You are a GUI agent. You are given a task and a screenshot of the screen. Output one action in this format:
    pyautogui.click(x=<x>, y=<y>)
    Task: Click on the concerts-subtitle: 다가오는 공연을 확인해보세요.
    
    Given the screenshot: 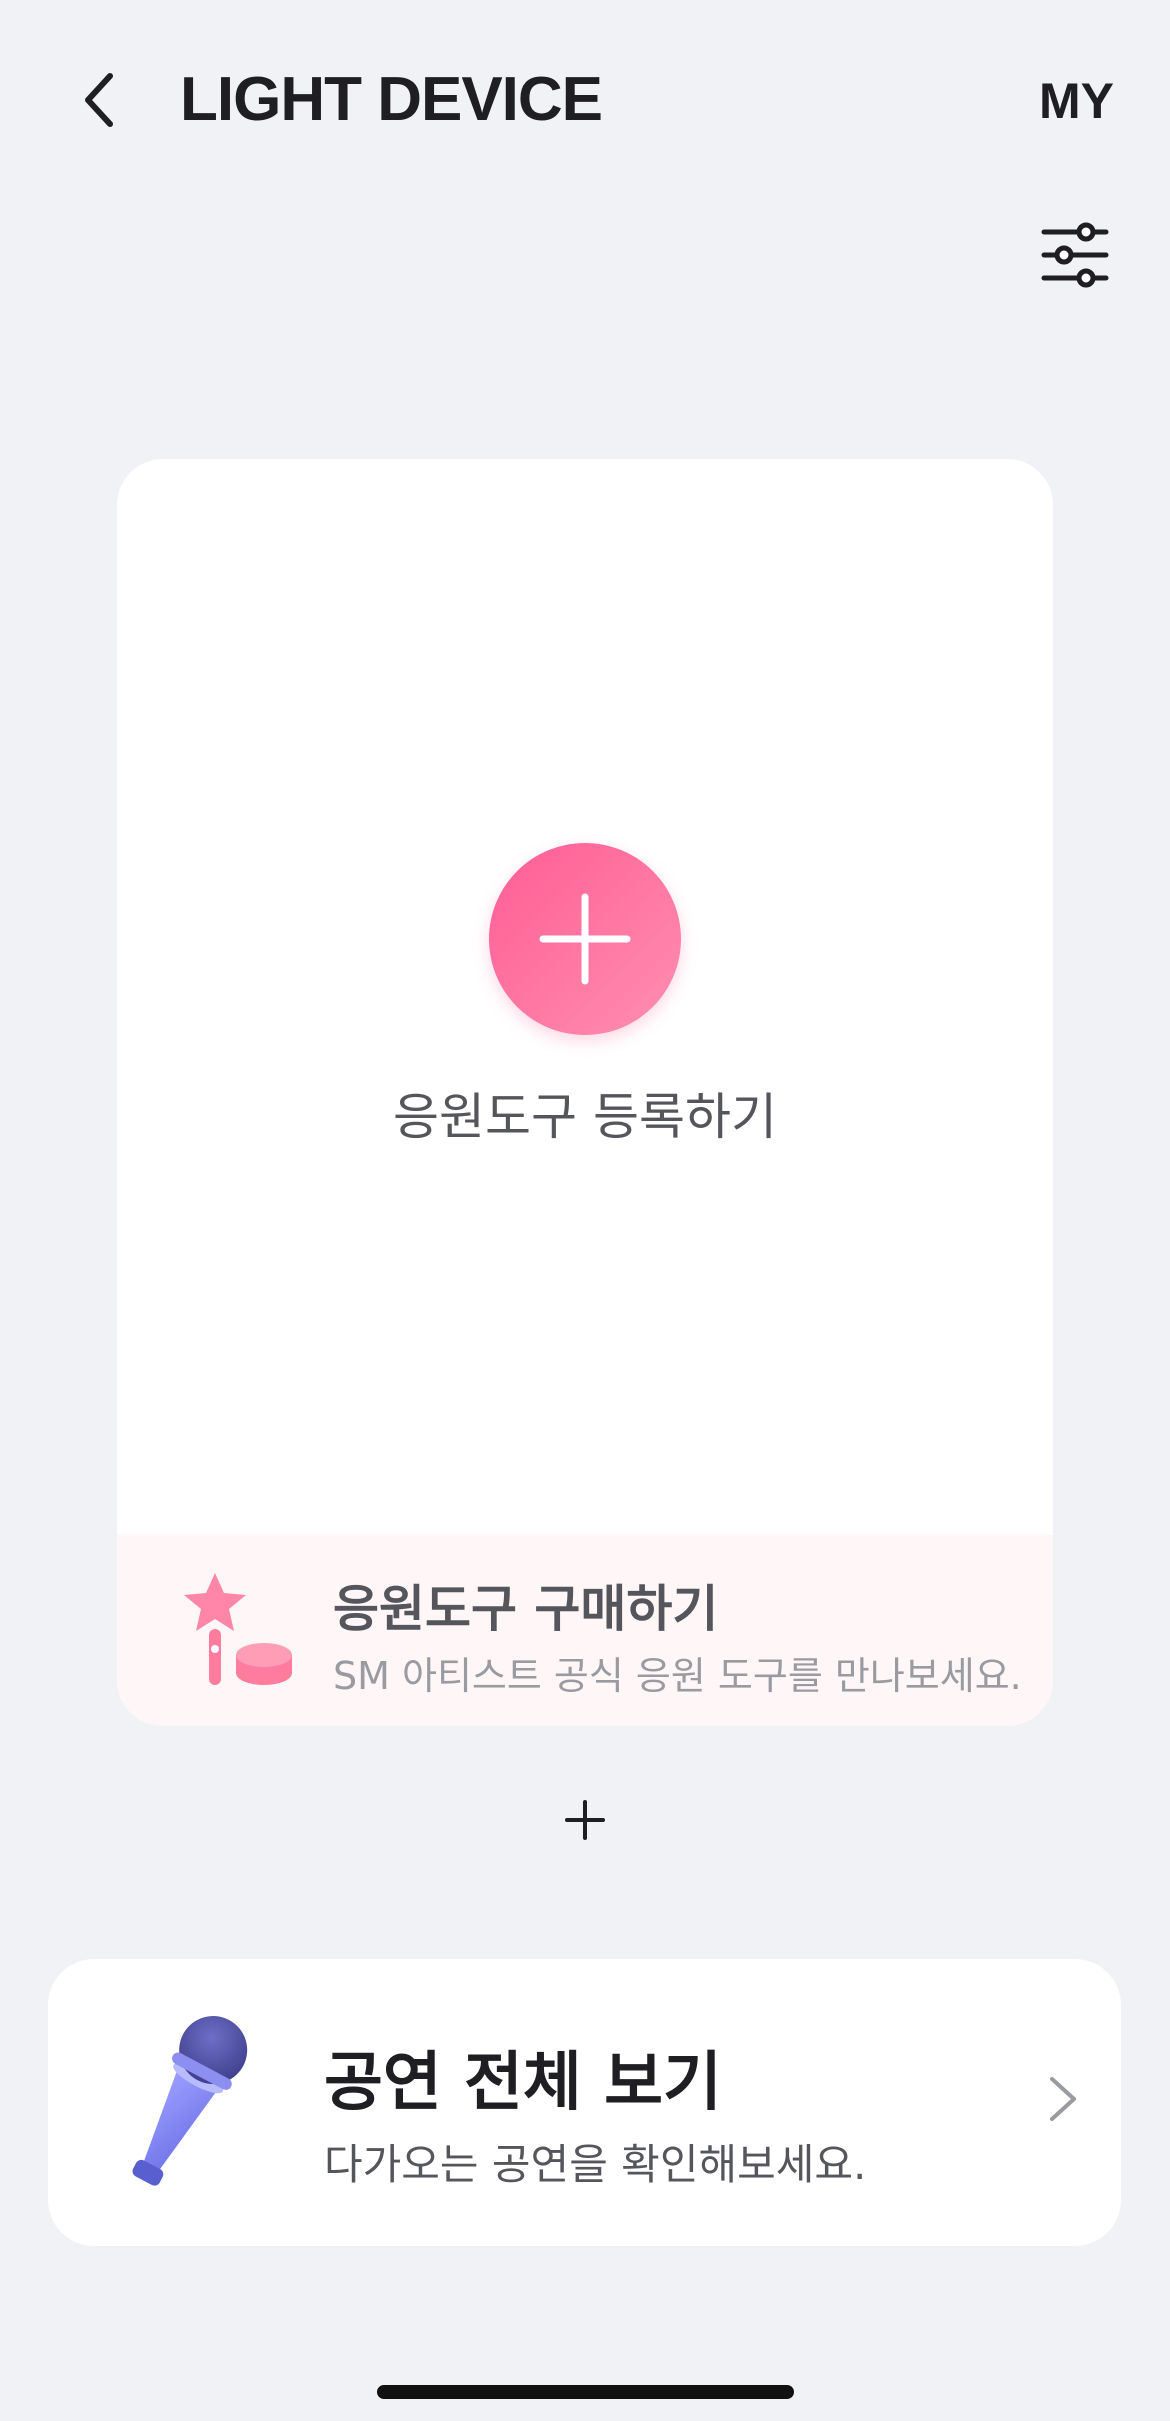 What is the action you would take?
    pyautogui.click(x=595, y=2164)
    